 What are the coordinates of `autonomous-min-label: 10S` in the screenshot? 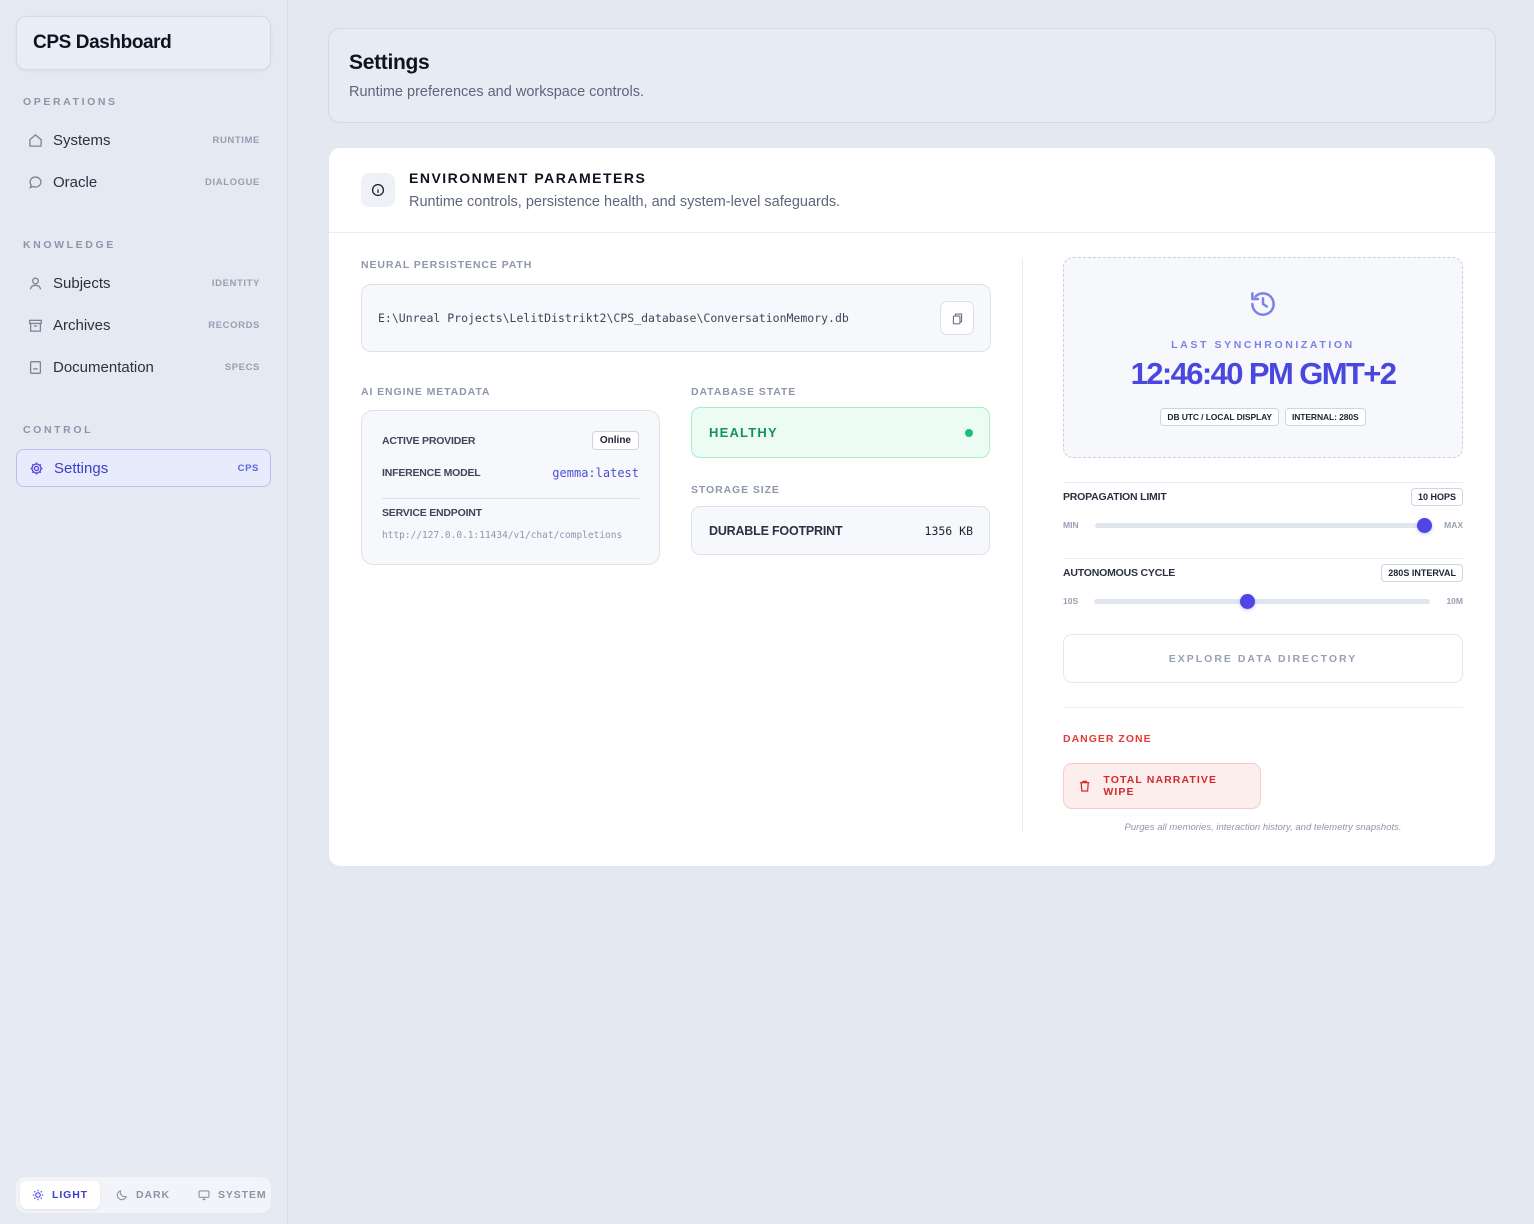 It's located at (1071, 601).